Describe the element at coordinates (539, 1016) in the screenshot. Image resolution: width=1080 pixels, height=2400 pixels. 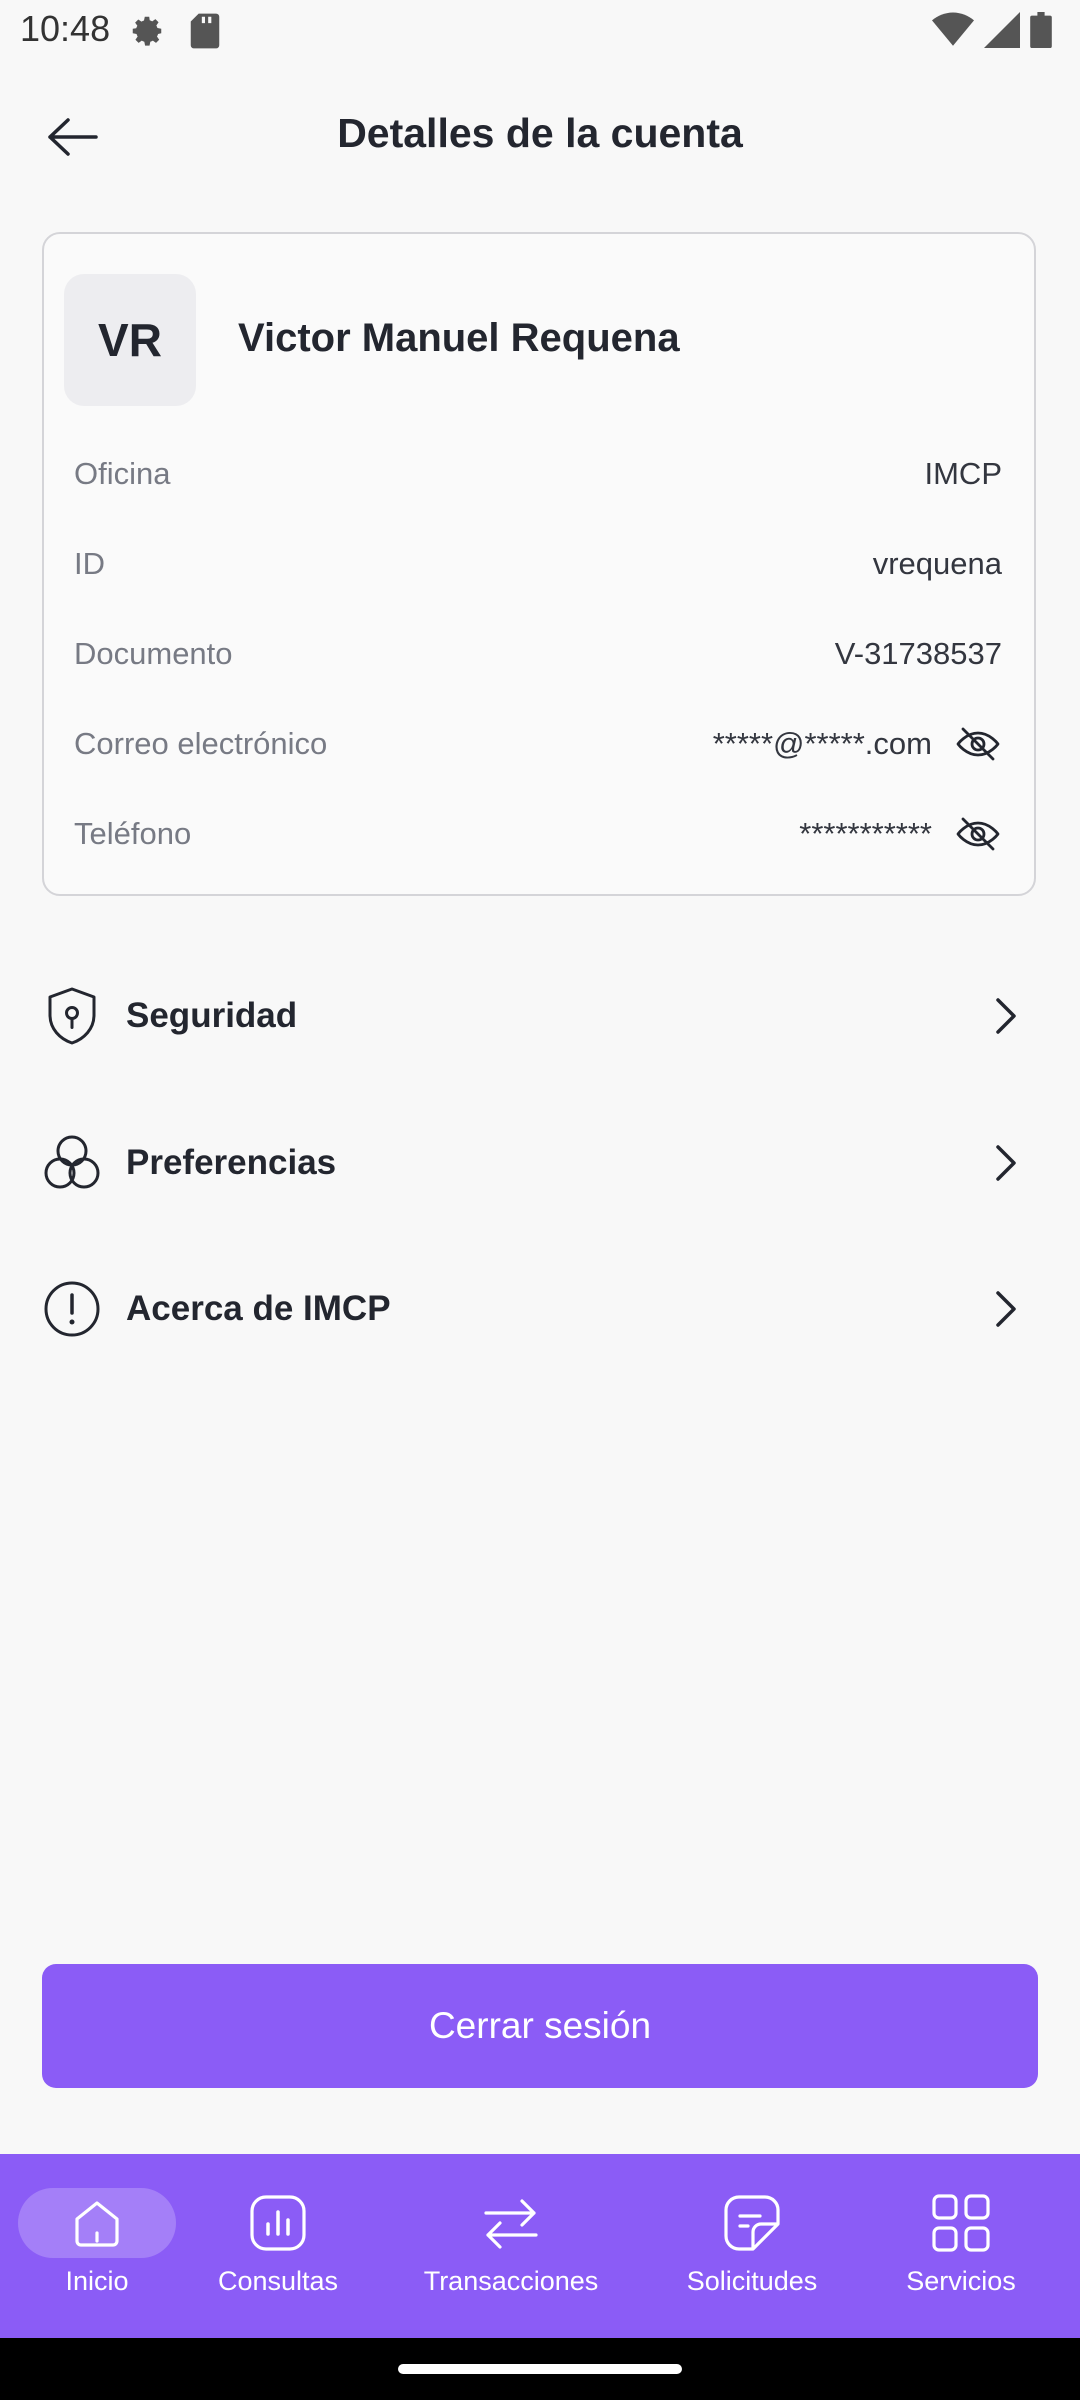
I see `menu-item-security: Seguridad` at that location.